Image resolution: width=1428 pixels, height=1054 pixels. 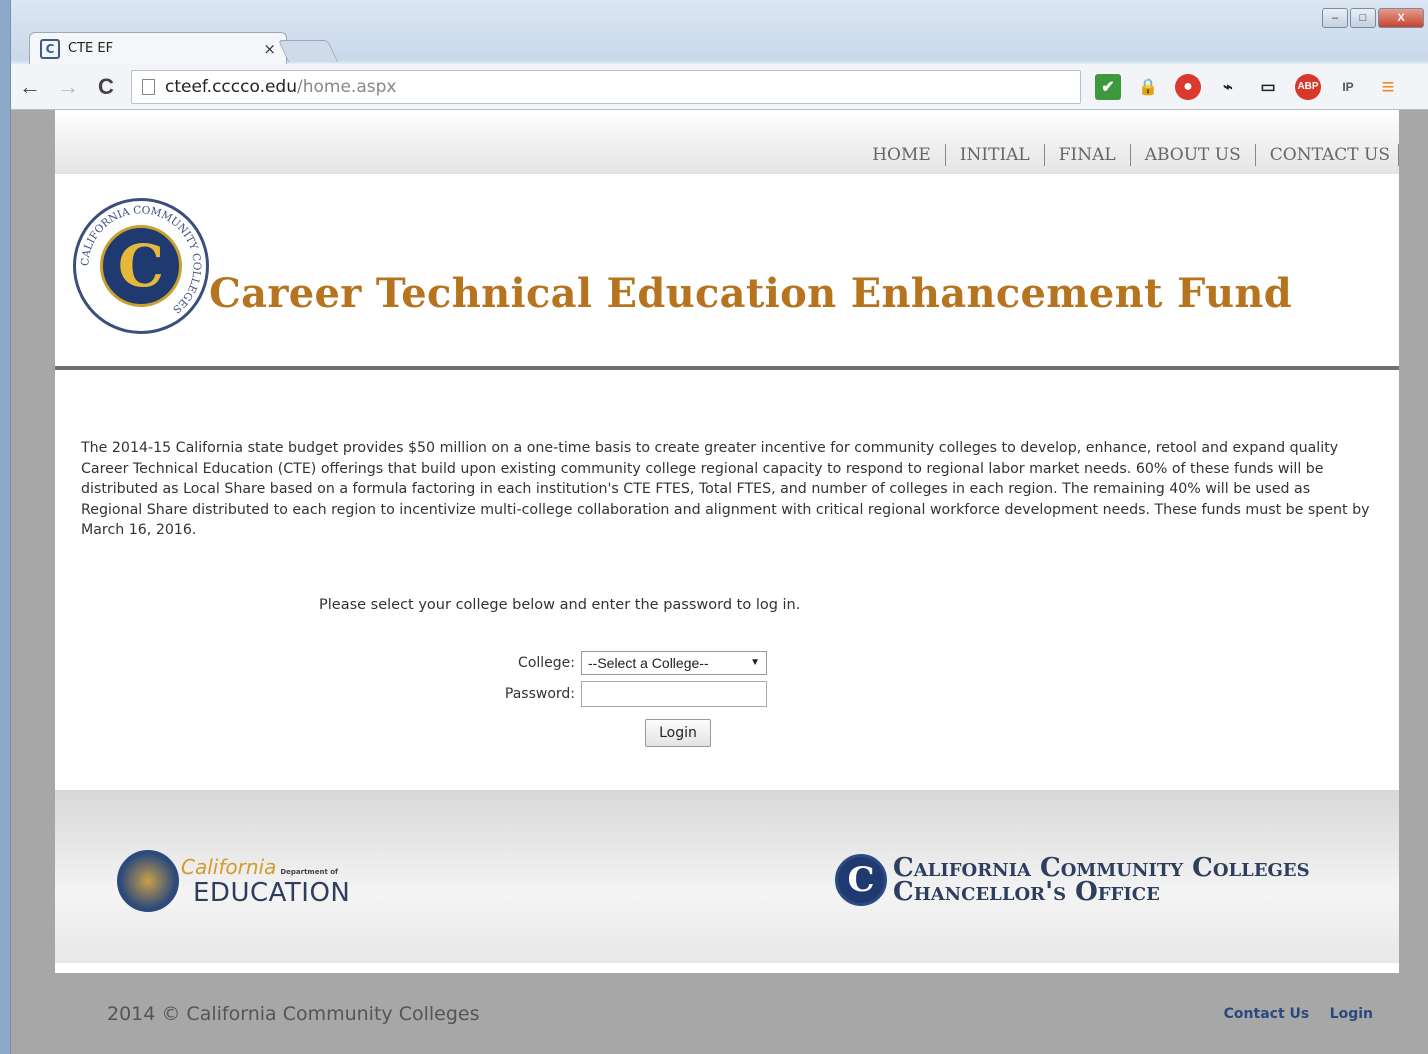 What do you see at coordinates (1348, 87) in the screenshot?
I see `ip-icon: IP` at bounding box center [1348, 87].